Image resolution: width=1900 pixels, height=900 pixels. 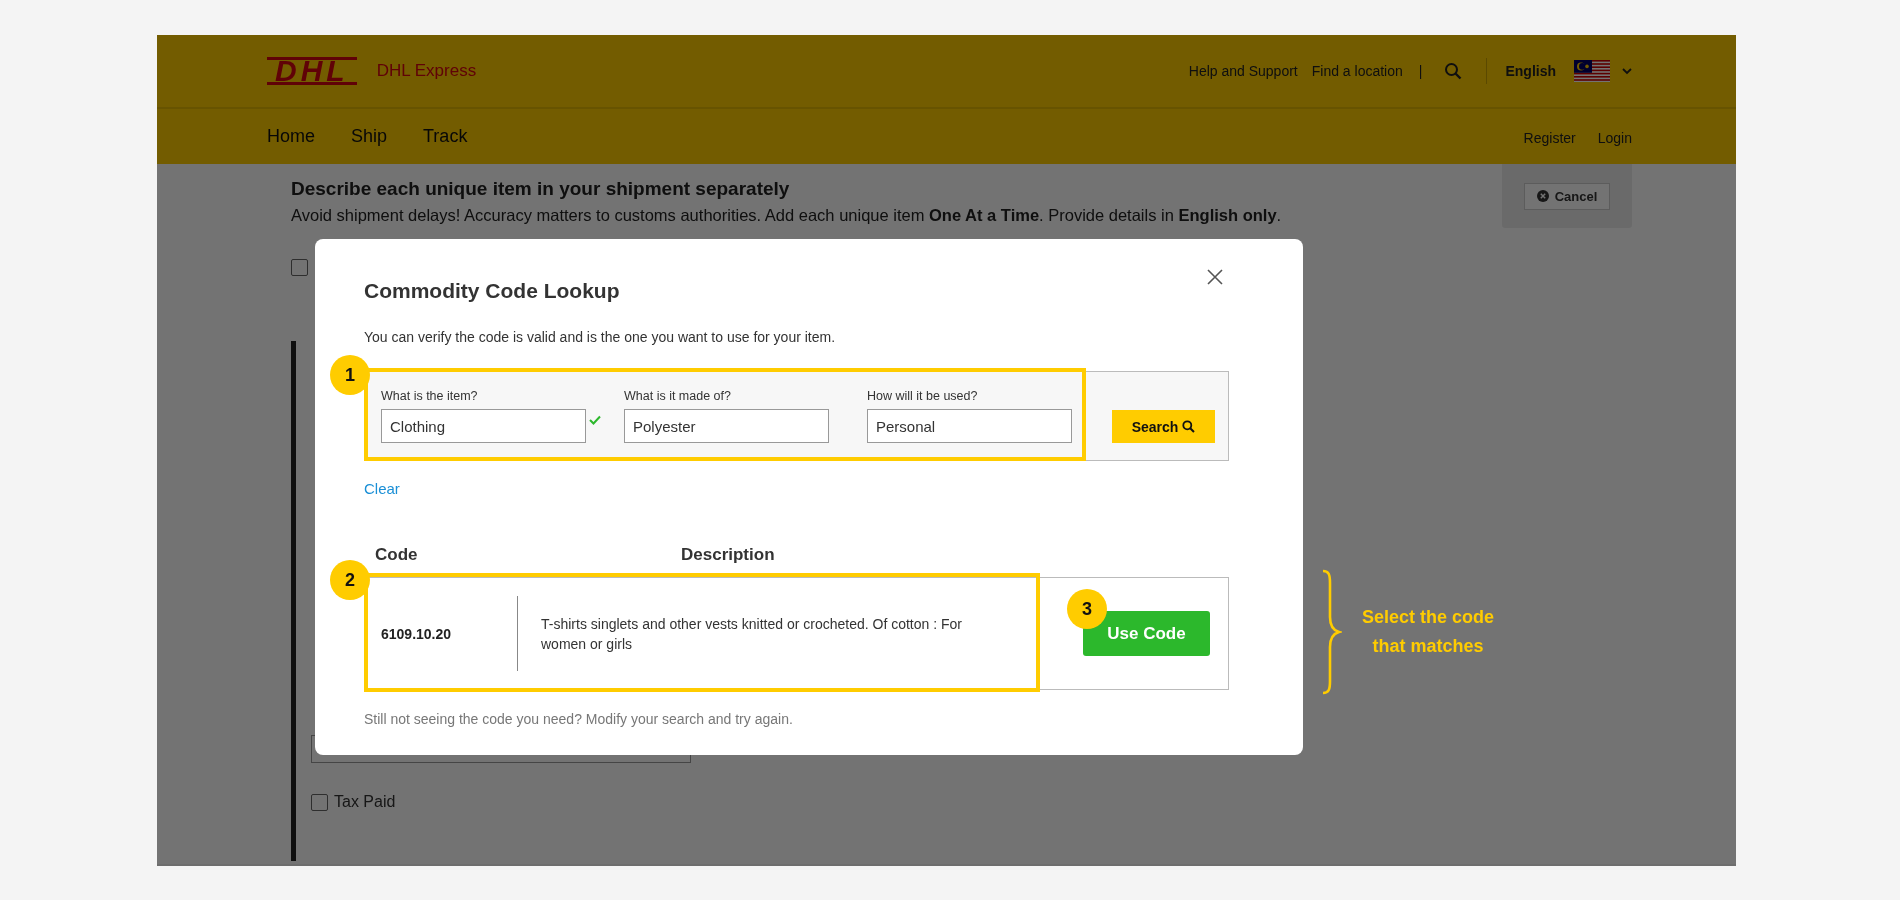 I want to click on field-label: What is the item?, so click(x=430, y=396).